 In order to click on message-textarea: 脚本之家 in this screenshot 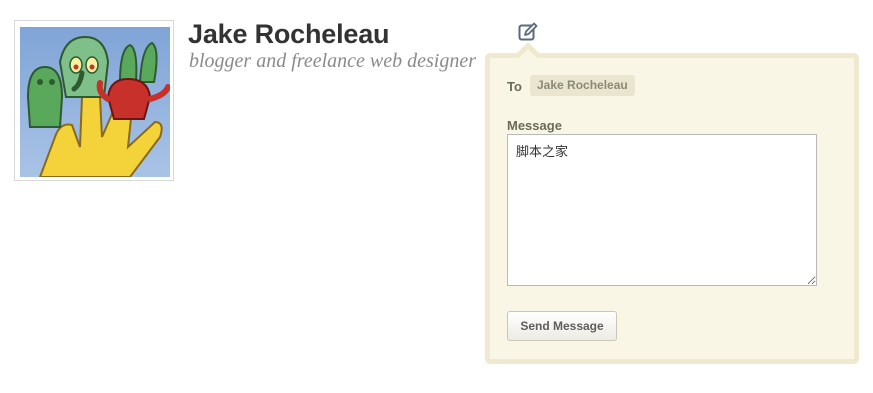, I will do `click(662, 210)`.